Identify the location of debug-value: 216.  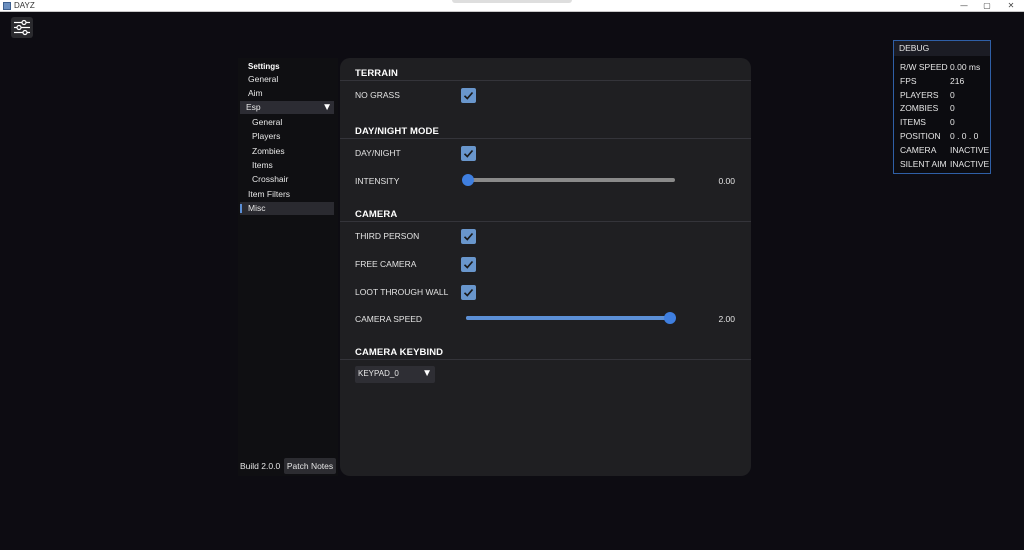
(957, 81).